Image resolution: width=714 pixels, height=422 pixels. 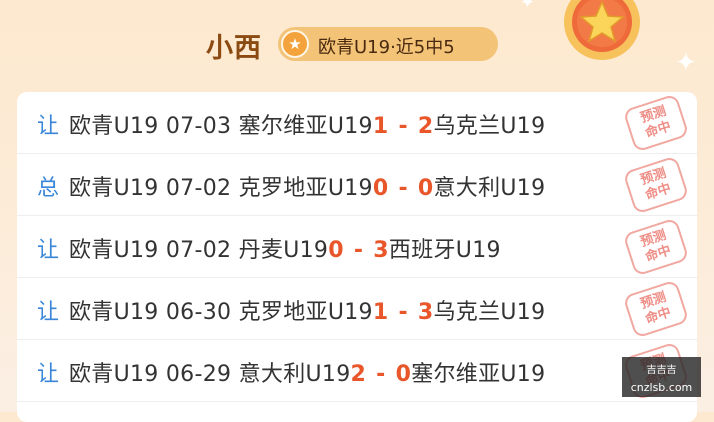 What do you see at coordinates (444, 250) in the screenshot?
I see `away-team: 西班牙U19` at bounding box center [444, 250].